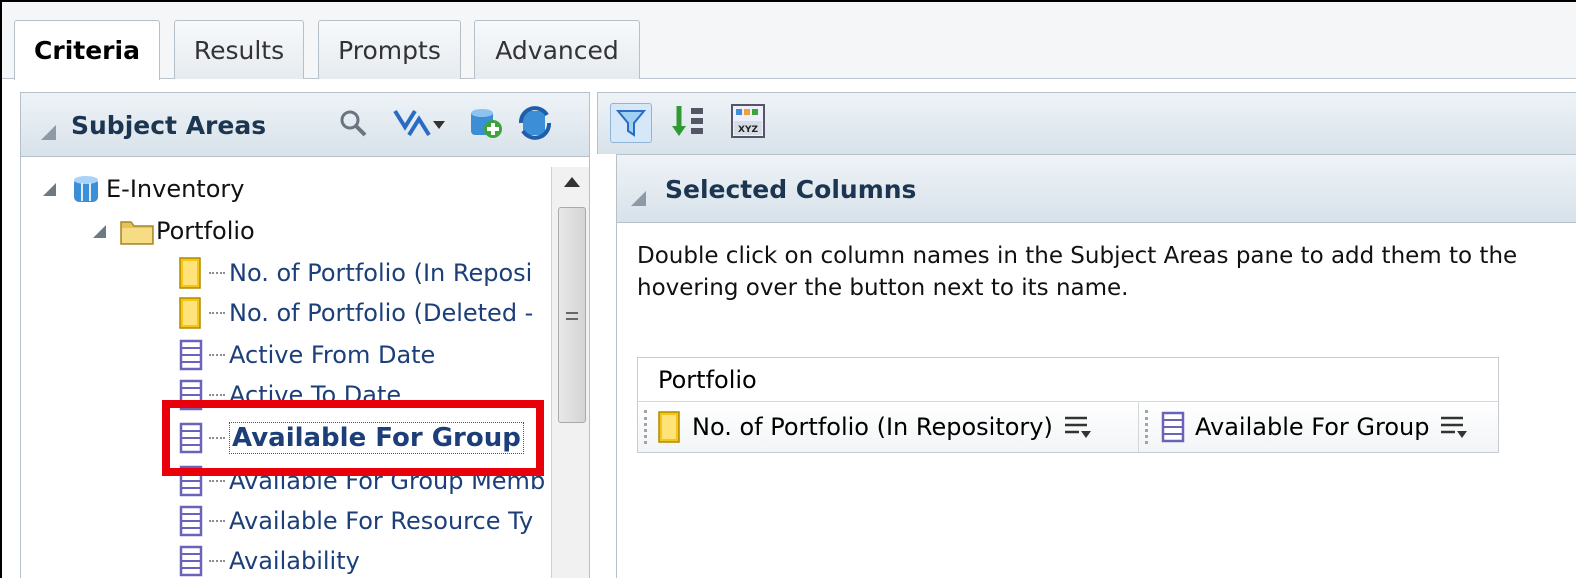 This screenshot has width=1576, height=578. Describe the element at coordinates (872, 427) in the screenshot. I see `selected-column-label: No. of Portfolio (In Repository)` at that location.